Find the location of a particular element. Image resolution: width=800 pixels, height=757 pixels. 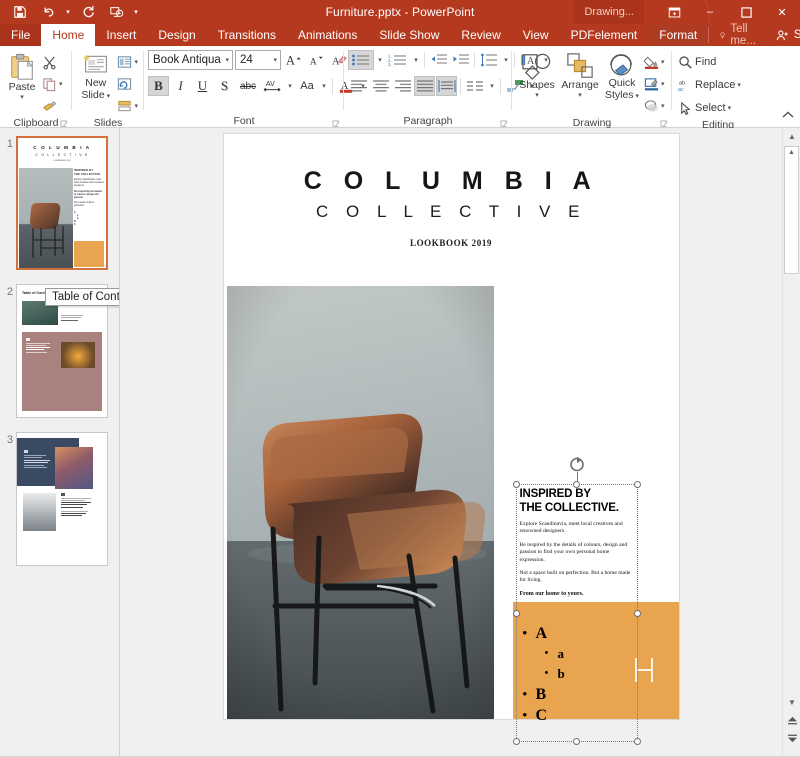

font-family-combo: Book Antiqua ▾ is located at coordinates (190, 60).